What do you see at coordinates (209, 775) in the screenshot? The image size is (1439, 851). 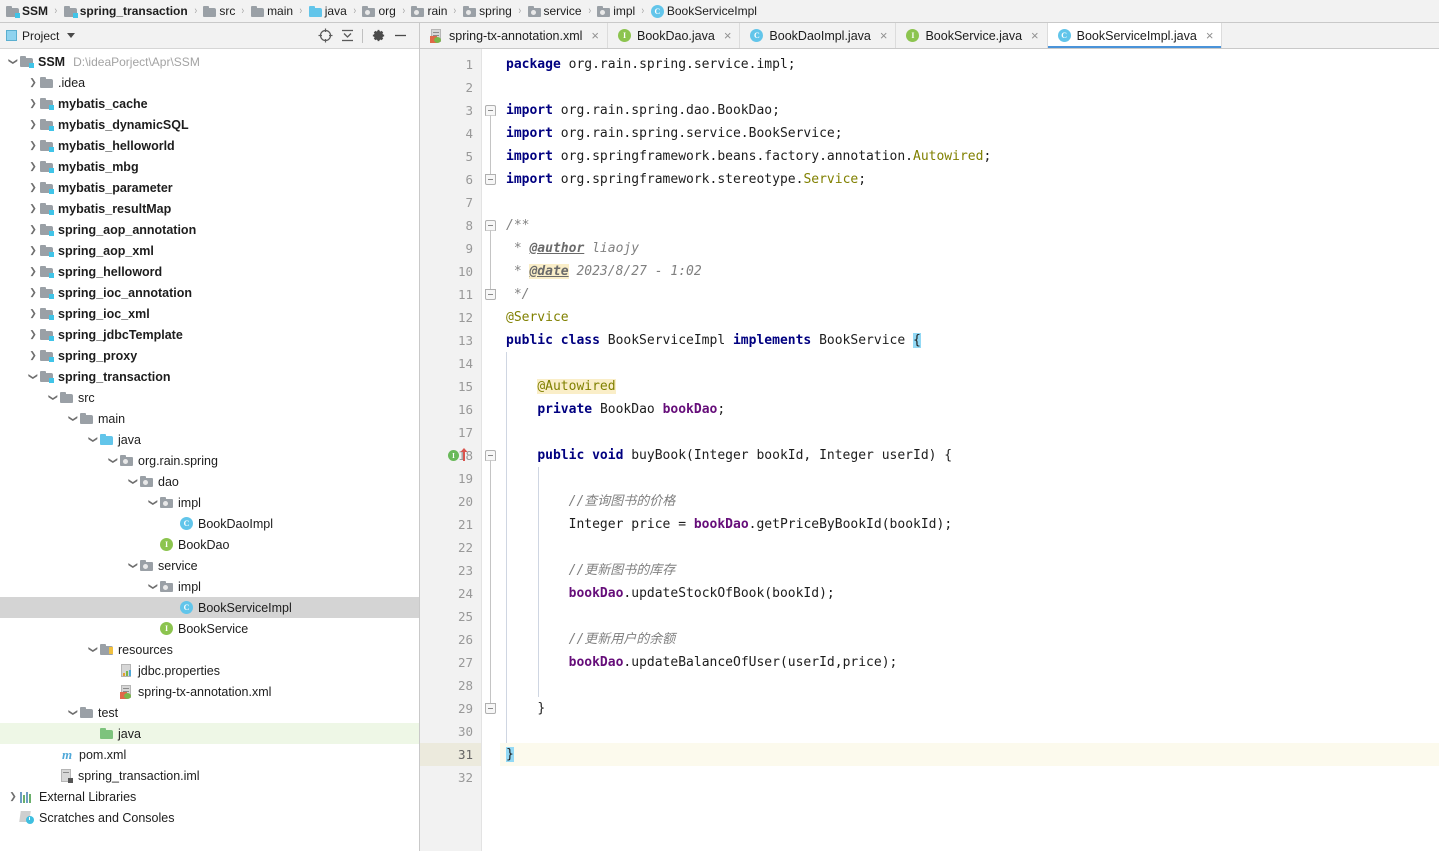 I see `tree-item-spring-transaction-iml: spring_transaction.iml` at bounding box center [209, 775].